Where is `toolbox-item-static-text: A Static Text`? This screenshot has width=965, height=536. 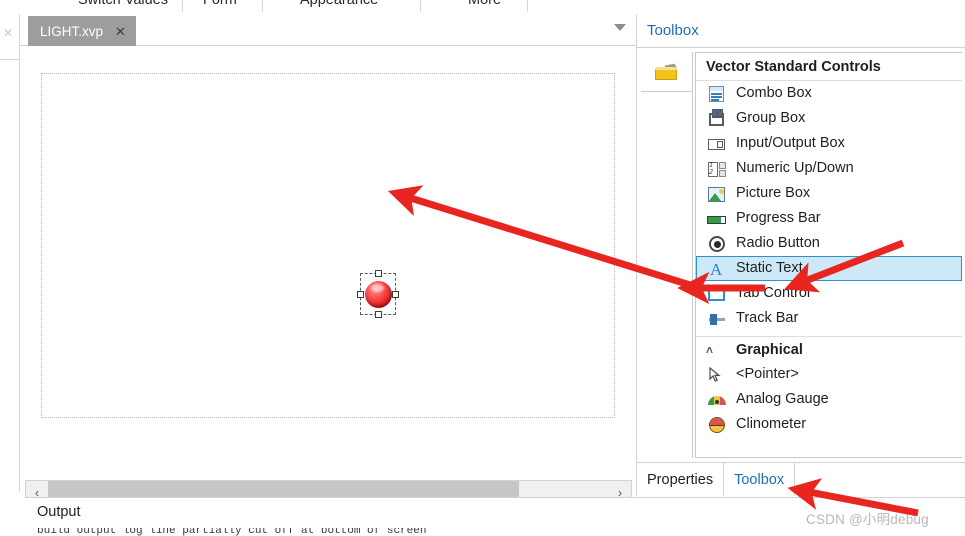 toolbox-item-static-text: A Static Text is located at coordinates (829, 268).